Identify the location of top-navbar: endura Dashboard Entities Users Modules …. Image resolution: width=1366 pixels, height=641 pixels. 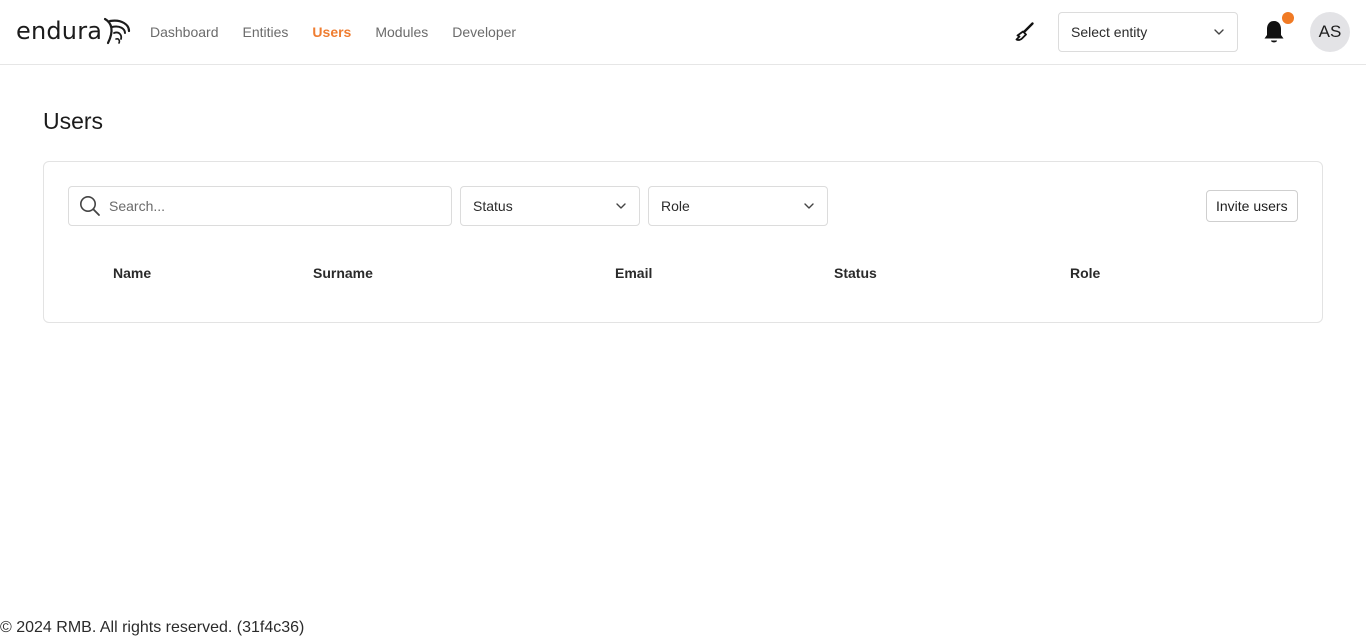
(683, 32).